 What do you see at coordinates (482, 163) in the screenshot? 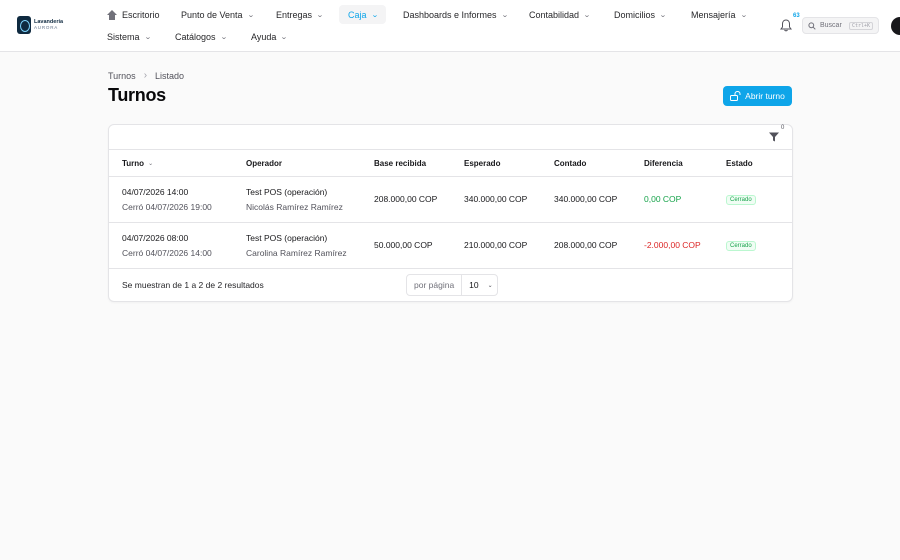
I see `column-header-esperado: Esperado` at bounding box center [482, 163].